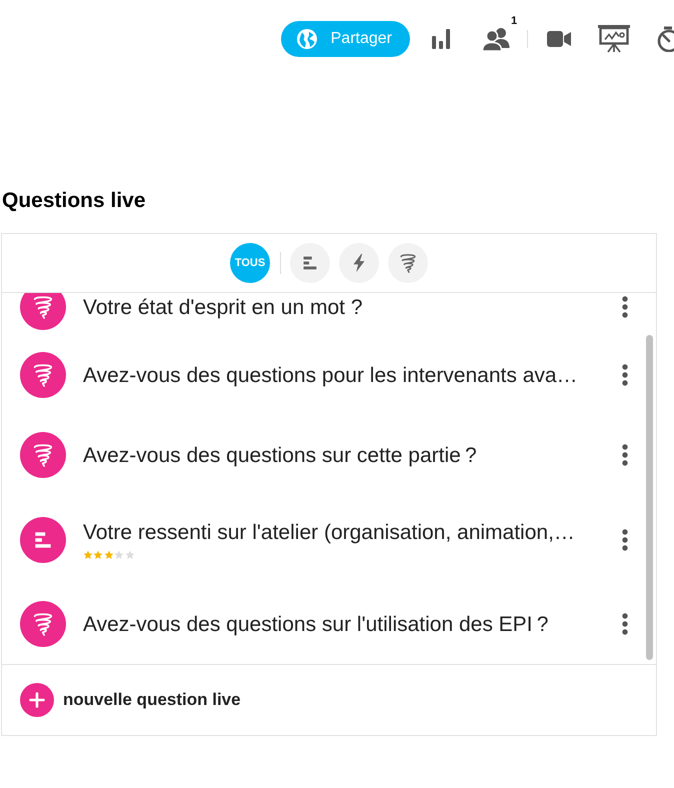  What do you see at coordinates (649, 497) in the screenshot?
I see `scrollbar-thumb` at bounding box center [649, 497].